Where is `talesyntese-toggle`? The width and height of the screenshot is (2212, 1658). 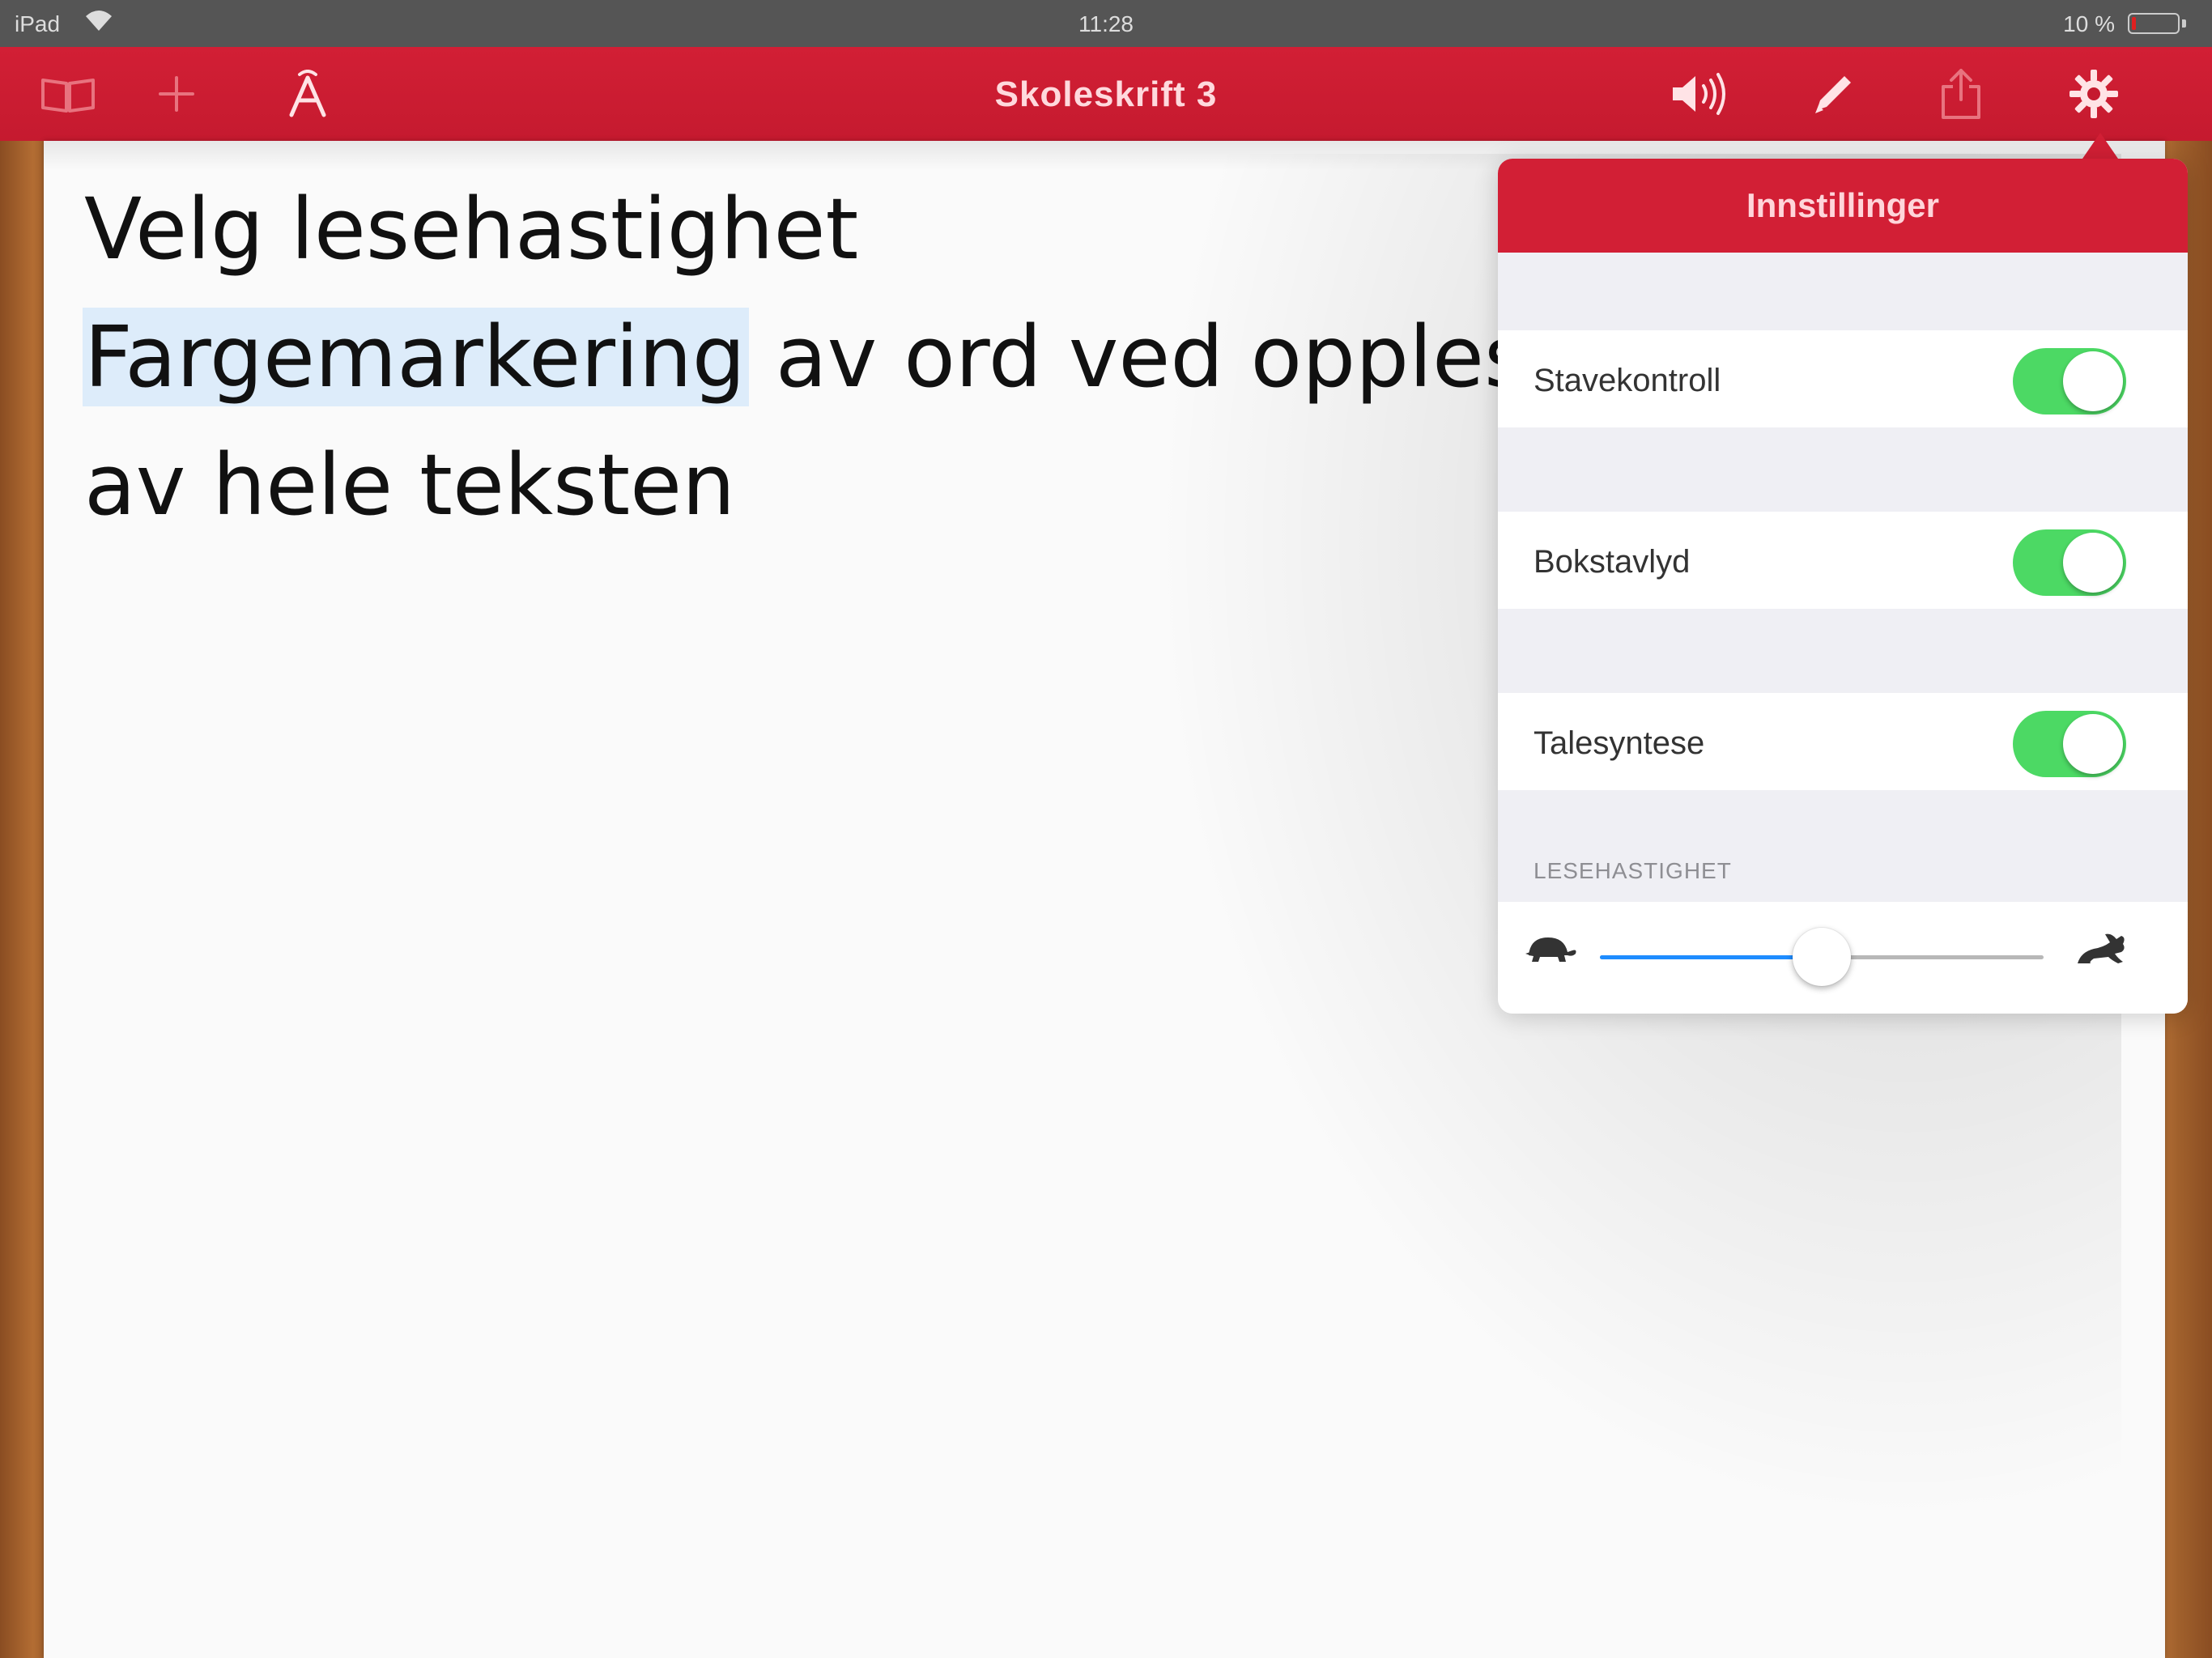 talesyntese-toggle is located at coordinates (2069, 744).